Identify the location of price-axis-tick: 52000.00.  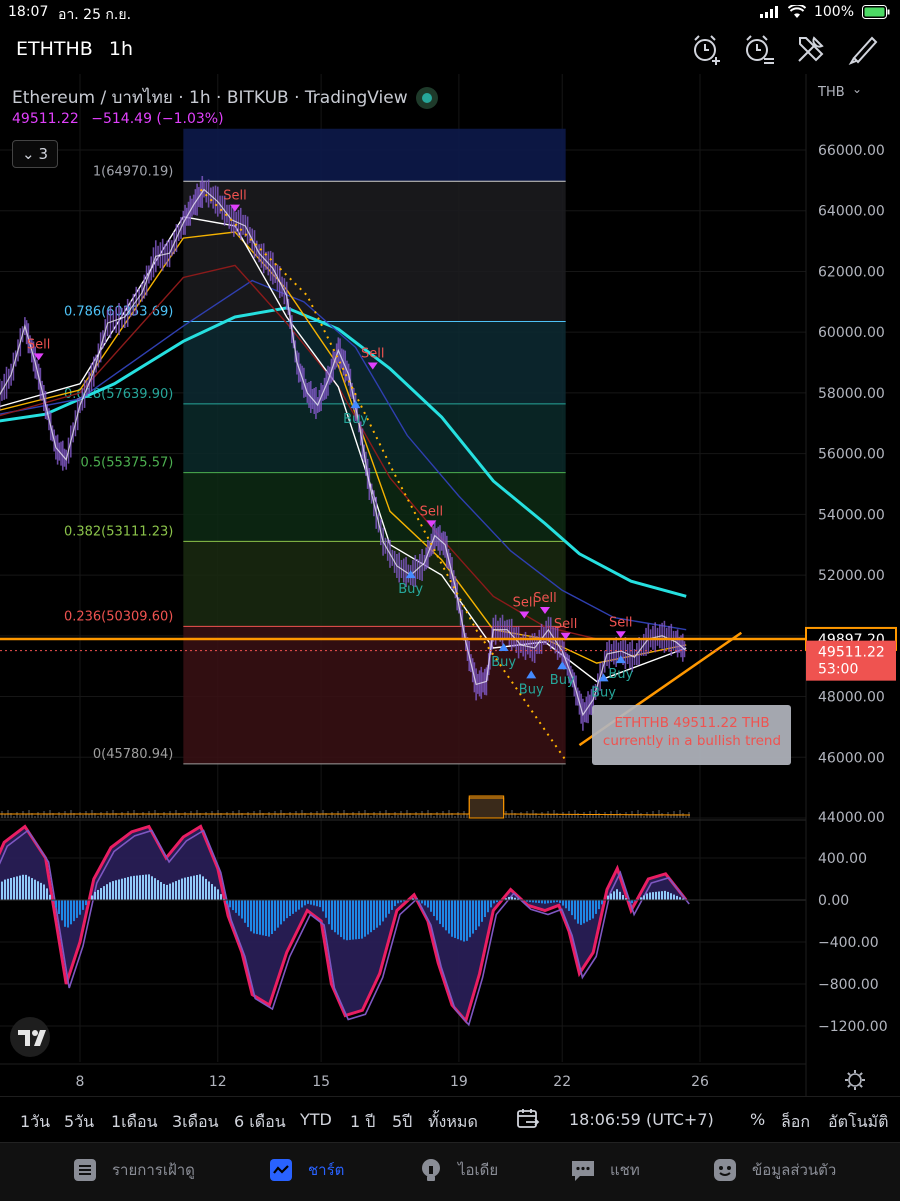
(851, 576).